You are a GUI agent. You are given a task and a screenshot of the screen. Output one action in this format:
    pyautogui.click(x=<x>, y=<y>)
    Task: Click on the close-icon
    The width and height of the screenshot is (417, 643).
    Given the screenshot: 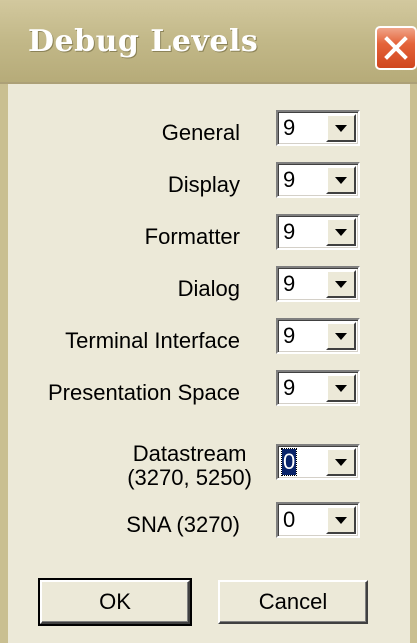 What is the action you would take?
    pyautogui.click(x=396, y=48)
    